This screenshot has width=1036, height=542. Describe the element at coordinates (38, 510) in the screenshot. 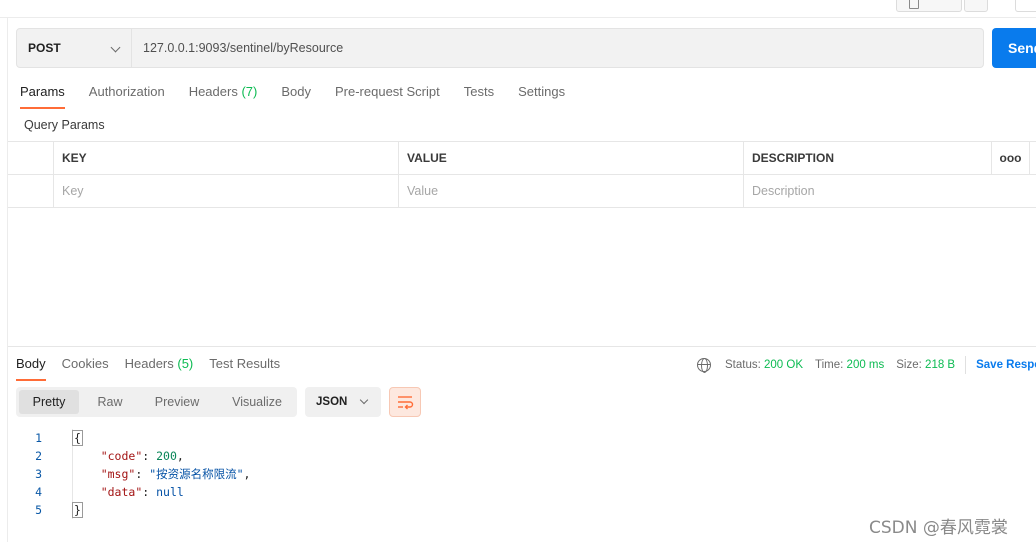

I see `line-number: 5` at that location.